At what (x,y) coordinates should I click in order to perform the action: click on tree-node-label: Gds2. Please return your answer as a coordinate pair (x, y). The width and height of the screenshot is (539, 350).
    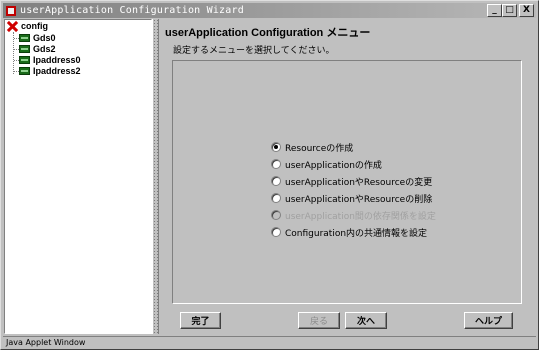
    Looking at the image, I should click on (44, 49).